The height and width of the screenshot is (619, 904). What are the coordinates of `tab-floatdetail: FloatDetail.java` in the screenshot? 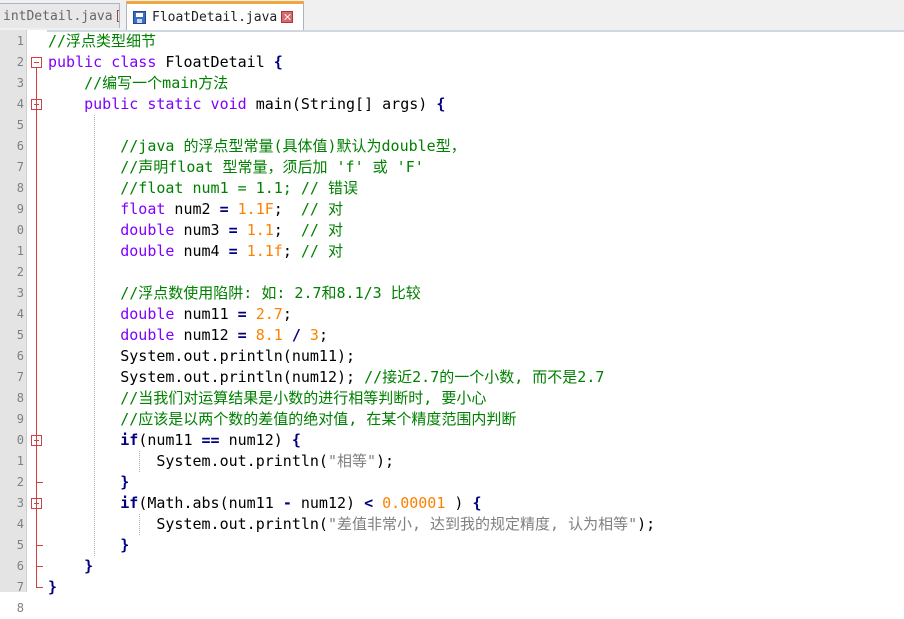 It's located at (215, 15).